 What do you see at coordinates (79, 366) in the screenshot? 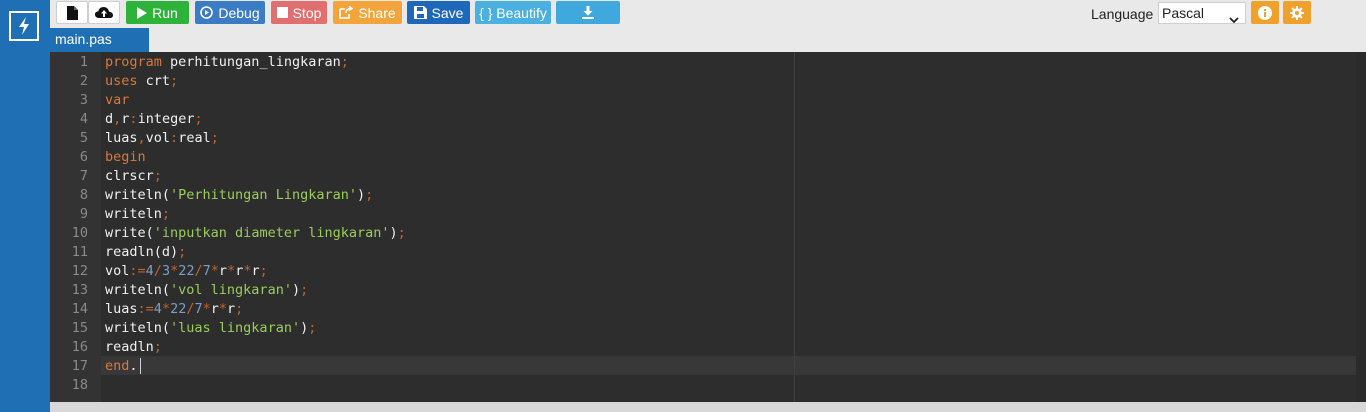
I see `line-number: 17` at bounding box center [79, 366].